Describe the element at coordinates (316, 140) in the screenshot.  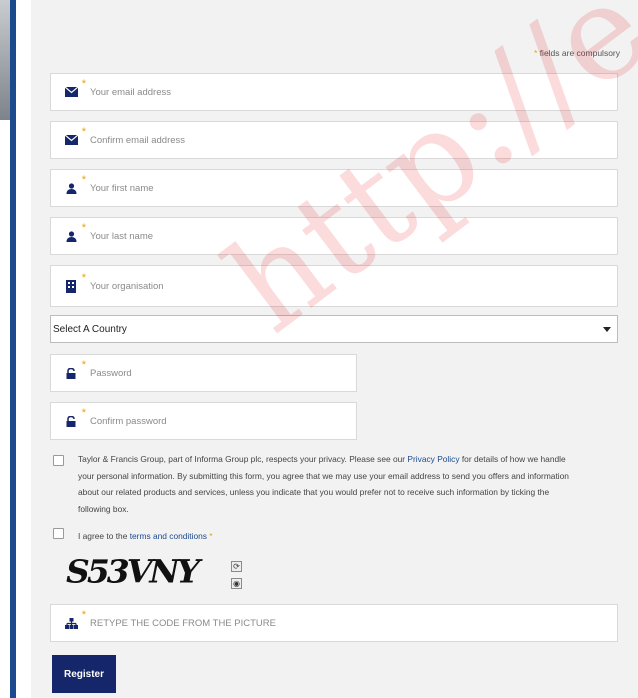
I see `confirm-email-input` at that location.